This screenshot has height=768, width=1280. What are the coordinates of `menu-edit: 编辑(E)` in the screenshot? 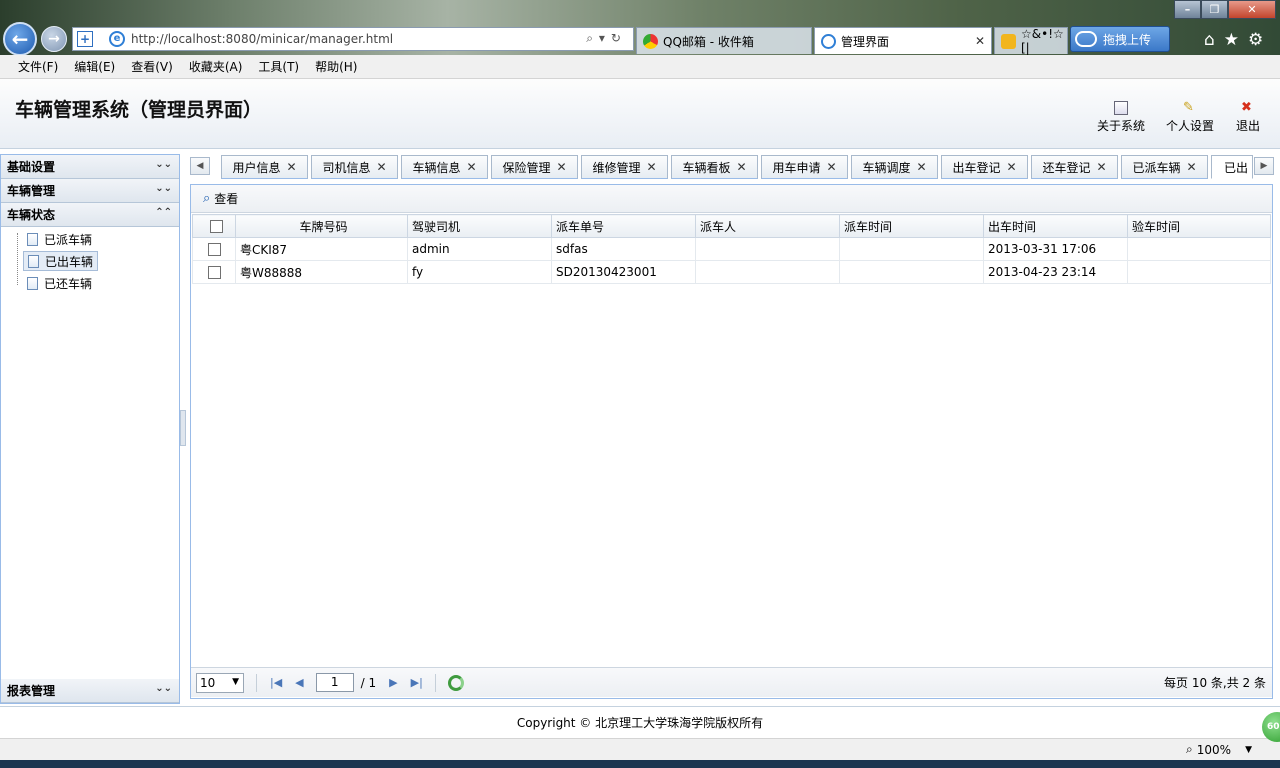 It's located at (94, 66).